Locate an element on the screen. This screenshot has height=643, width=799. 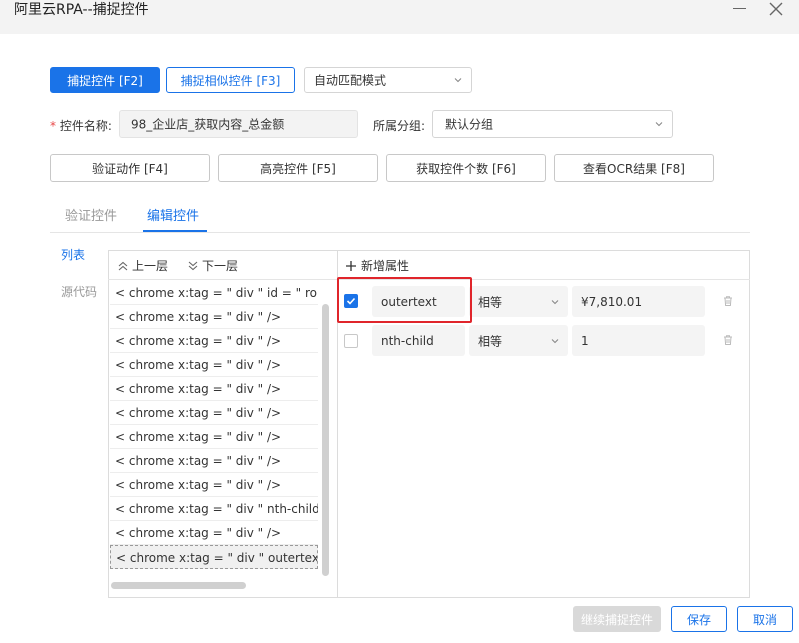
selection-highlight is located at coordinates (404, 300).